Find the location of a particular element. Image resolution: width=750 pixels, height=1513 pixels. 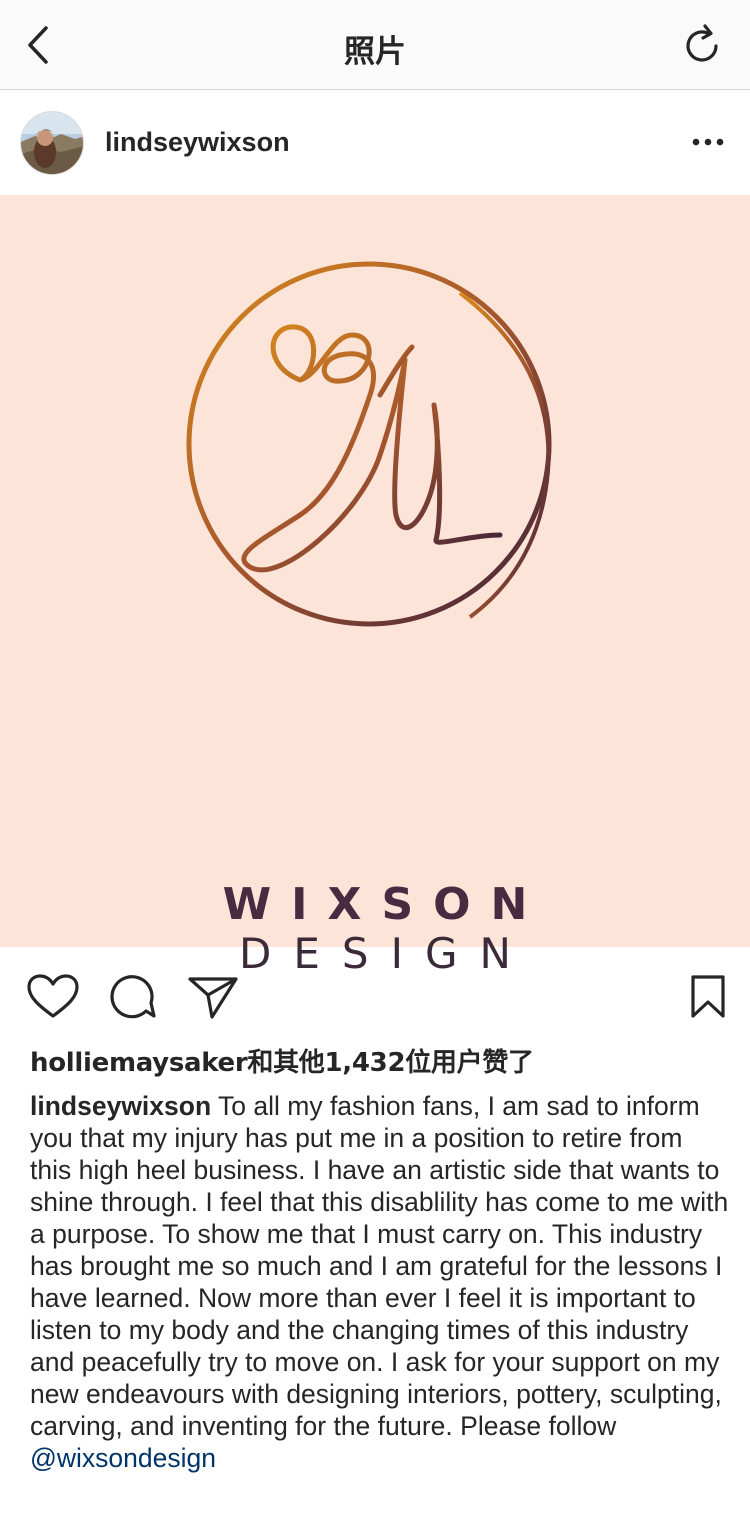

save-button is located at coordinates (708, 997).